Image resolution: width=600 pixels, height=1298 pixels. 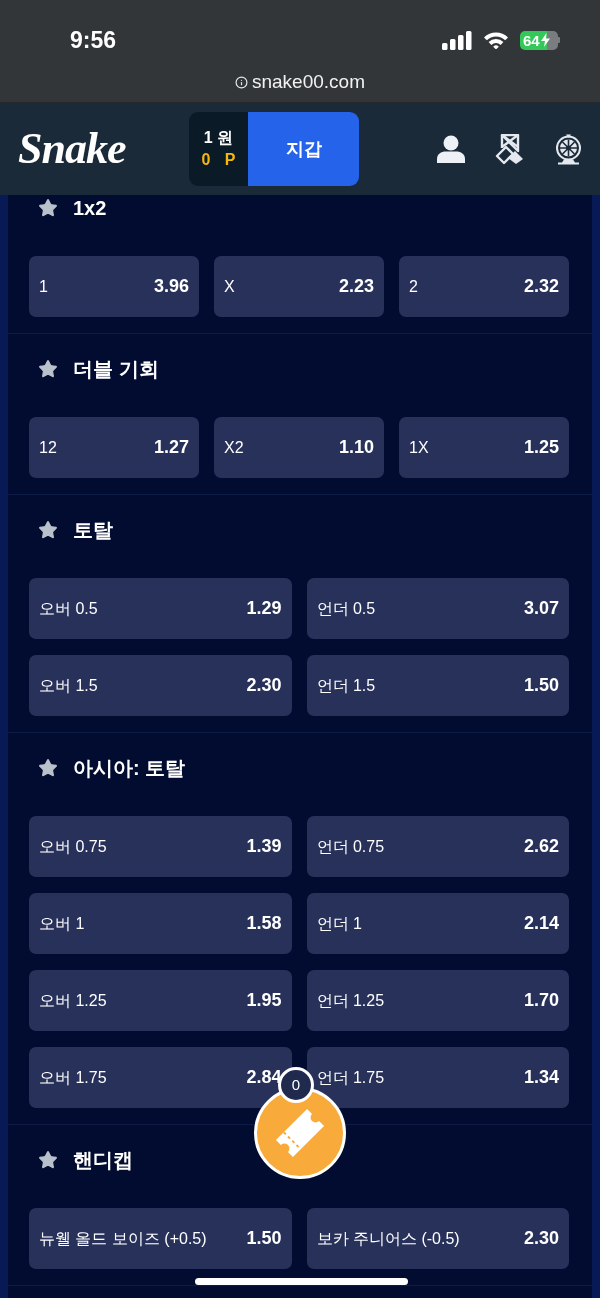 I want to click on points-amount: 0 P, so click(x=220, y=160).